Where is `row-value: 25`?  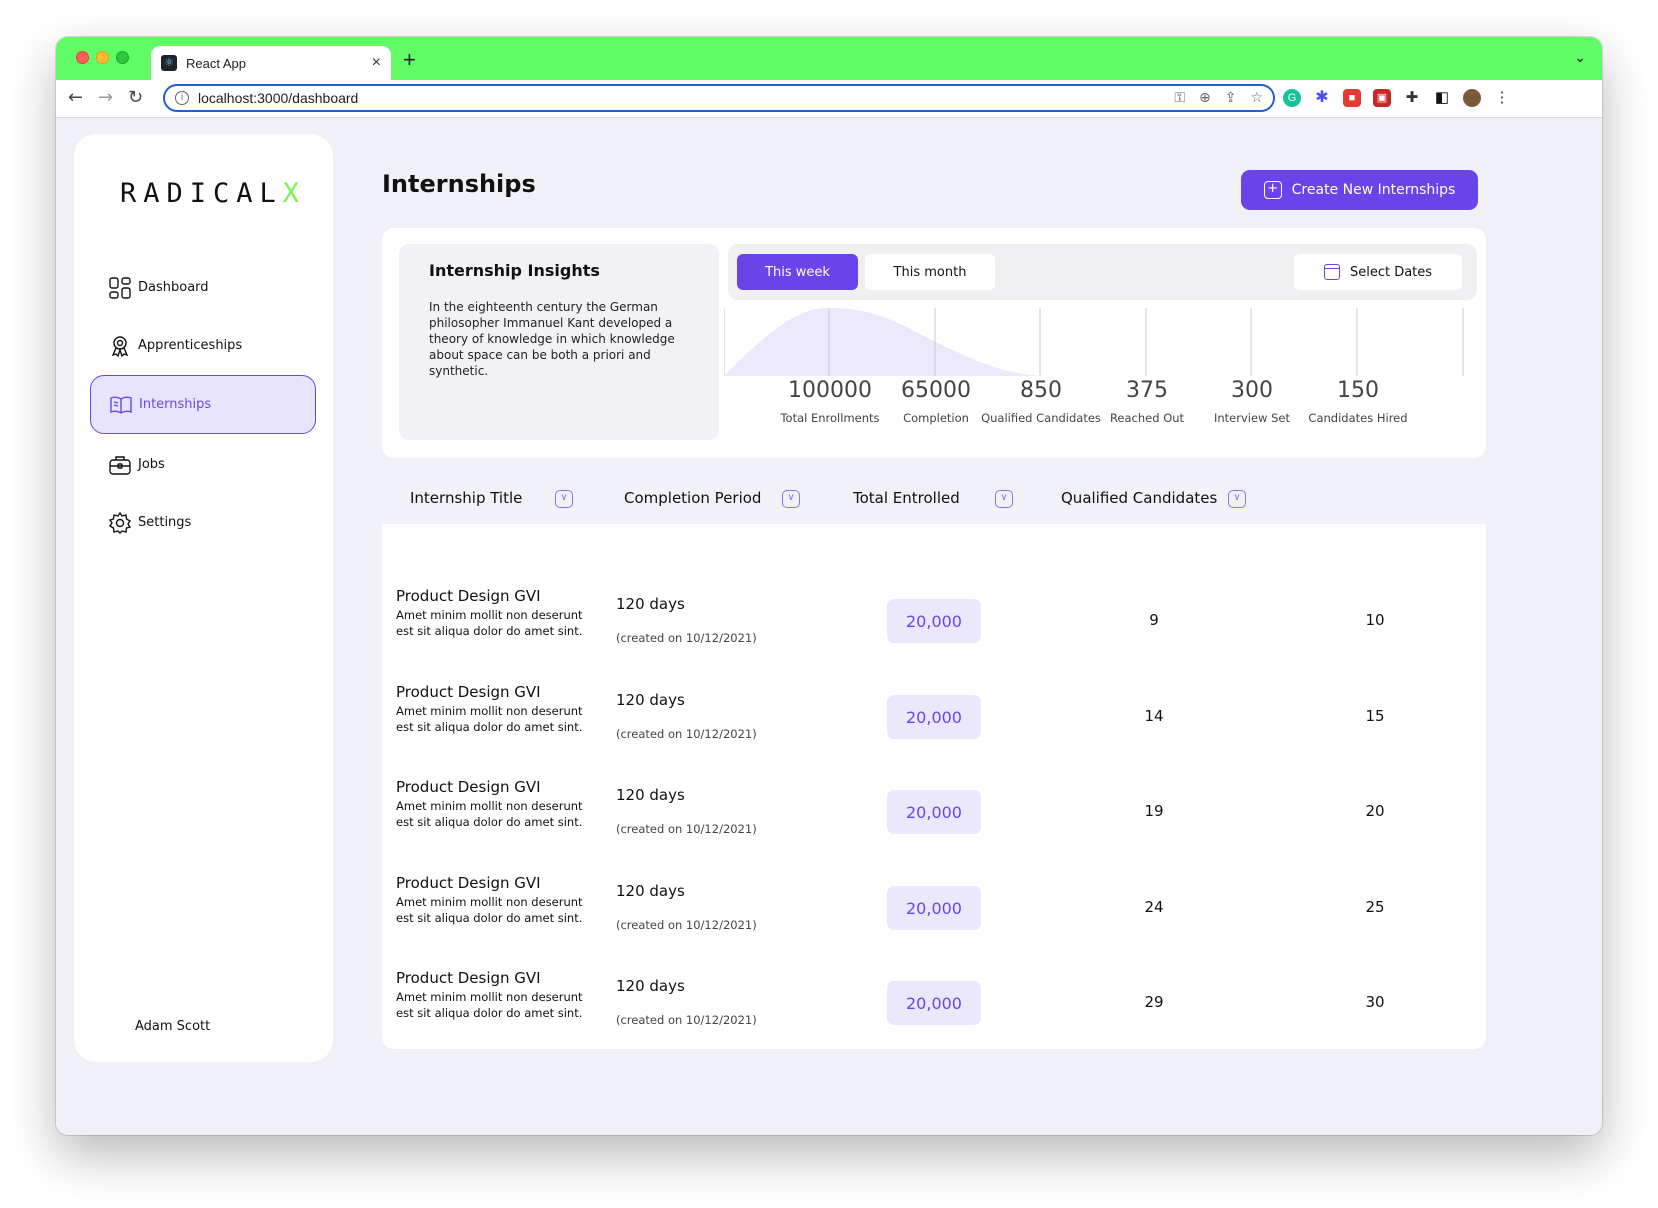
row-value: 25 is located at coordinates (1375, 907).